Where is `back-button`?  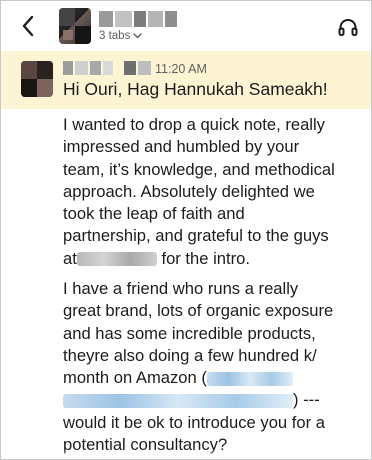
back-button is located at coordinates (28, 26).